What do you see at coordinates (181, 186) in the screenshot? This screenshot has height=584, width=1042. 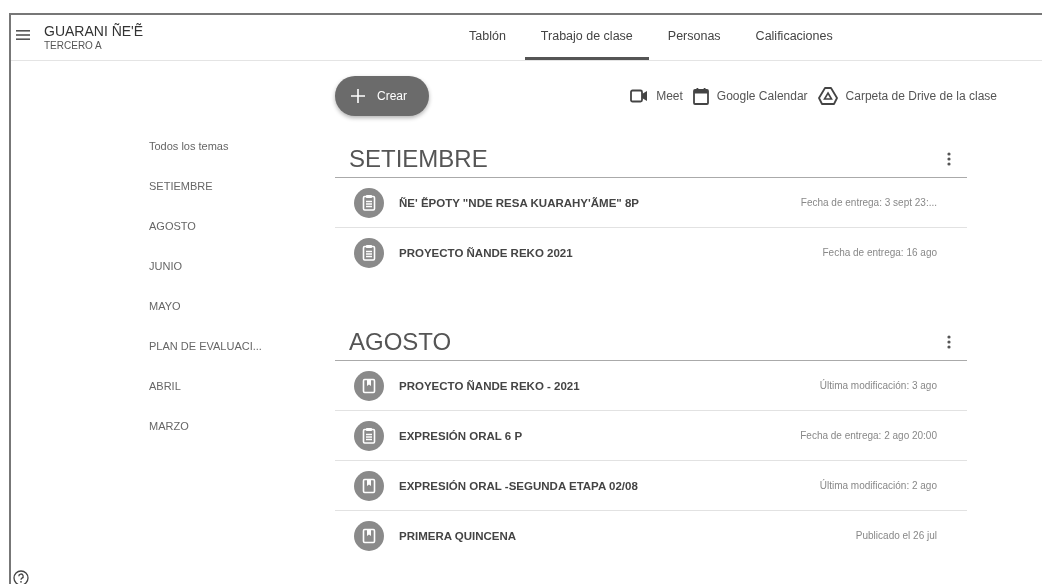 I see `topic-link: SETIEMBRE` at bounding box center [181, 186].